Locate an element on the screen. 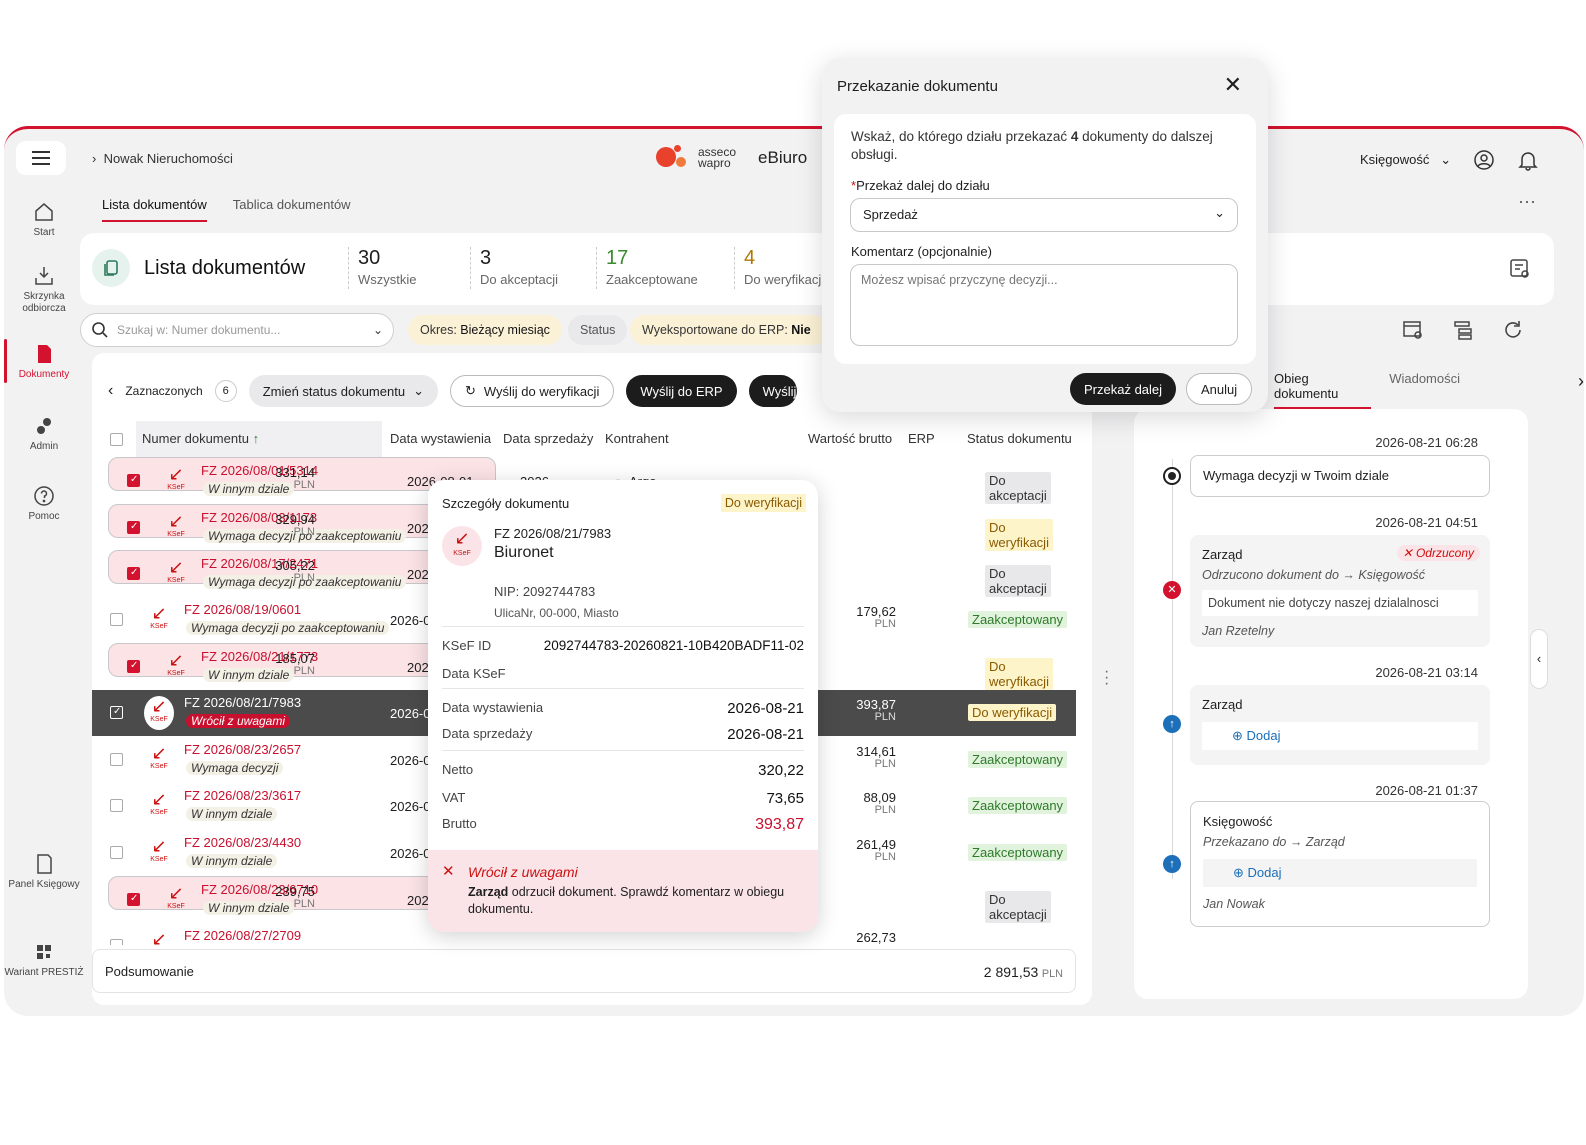  gross-amount: 239,75 PLN is located at coordinates (295, 897).